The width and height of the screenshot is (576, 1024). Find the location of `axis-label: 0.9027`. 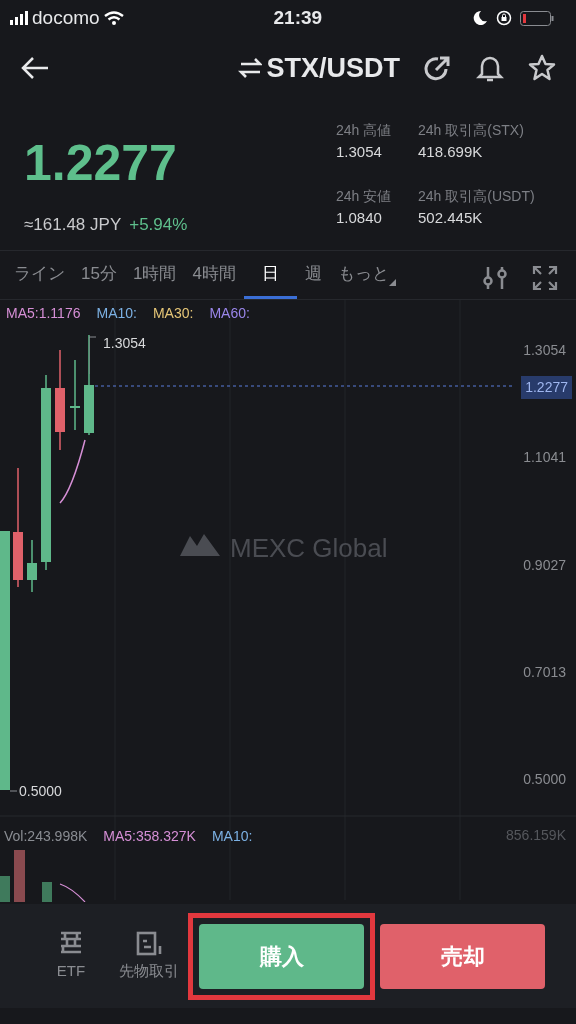

axis-label: 0.9027 is located at coordinates (544, 565).